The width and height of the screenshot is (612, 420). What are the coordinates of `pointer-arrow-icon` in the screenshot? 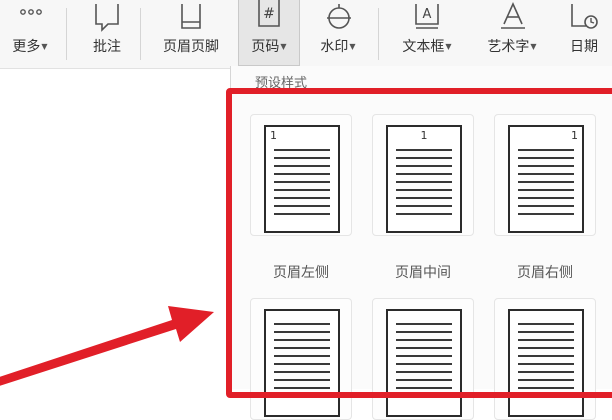 It's located at (107, 346).